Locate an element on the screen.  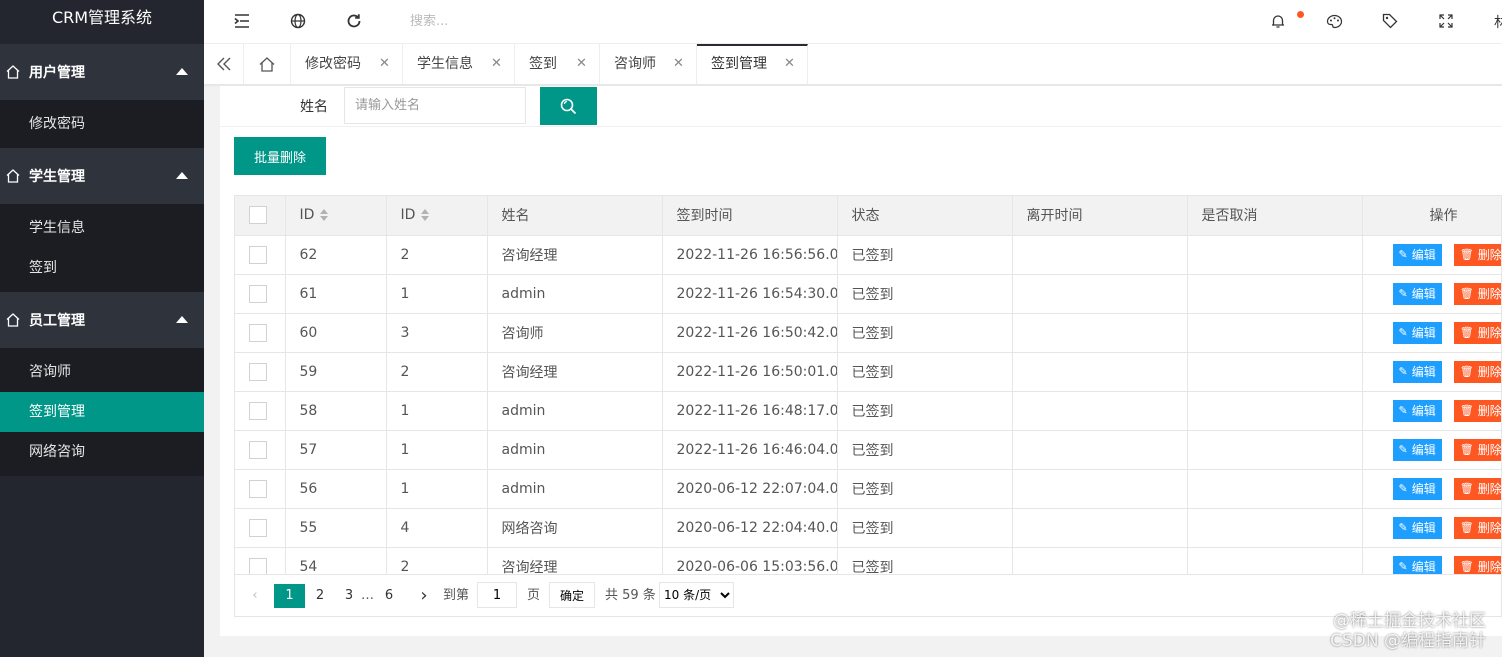
name-filter-label: 姓名 is located at coordinates (314, 107).